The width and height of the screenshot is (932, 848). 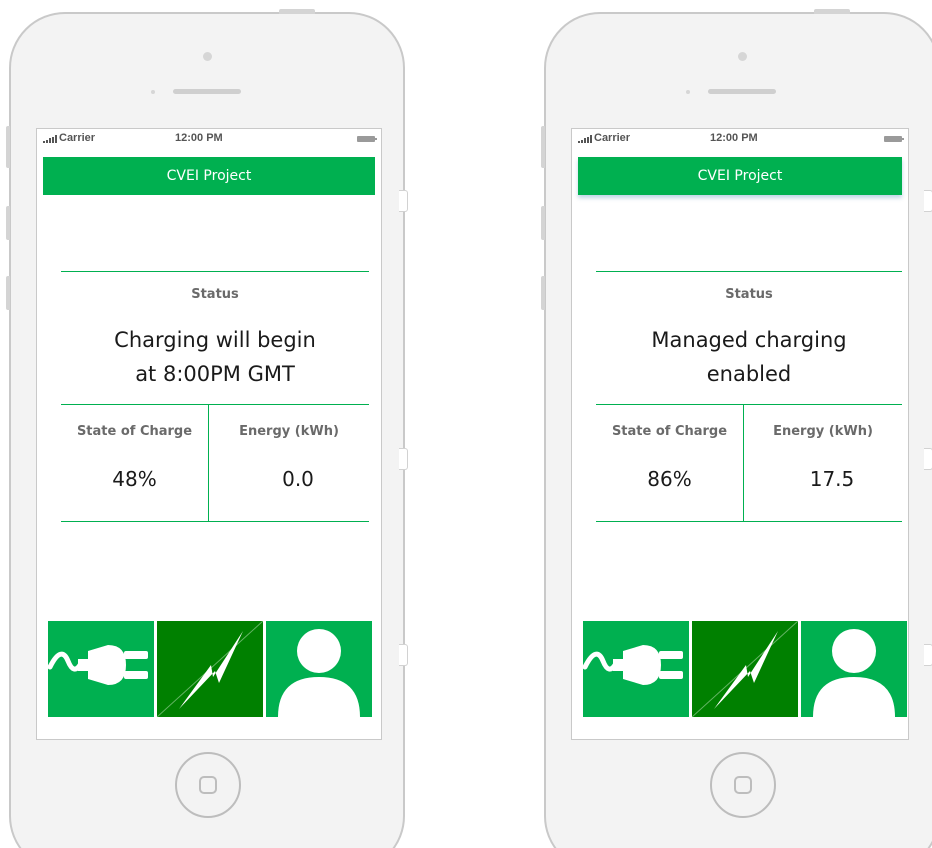 I want to click on energy-metric: Energy (kWh) 17.5, so click(x=823, y=463).